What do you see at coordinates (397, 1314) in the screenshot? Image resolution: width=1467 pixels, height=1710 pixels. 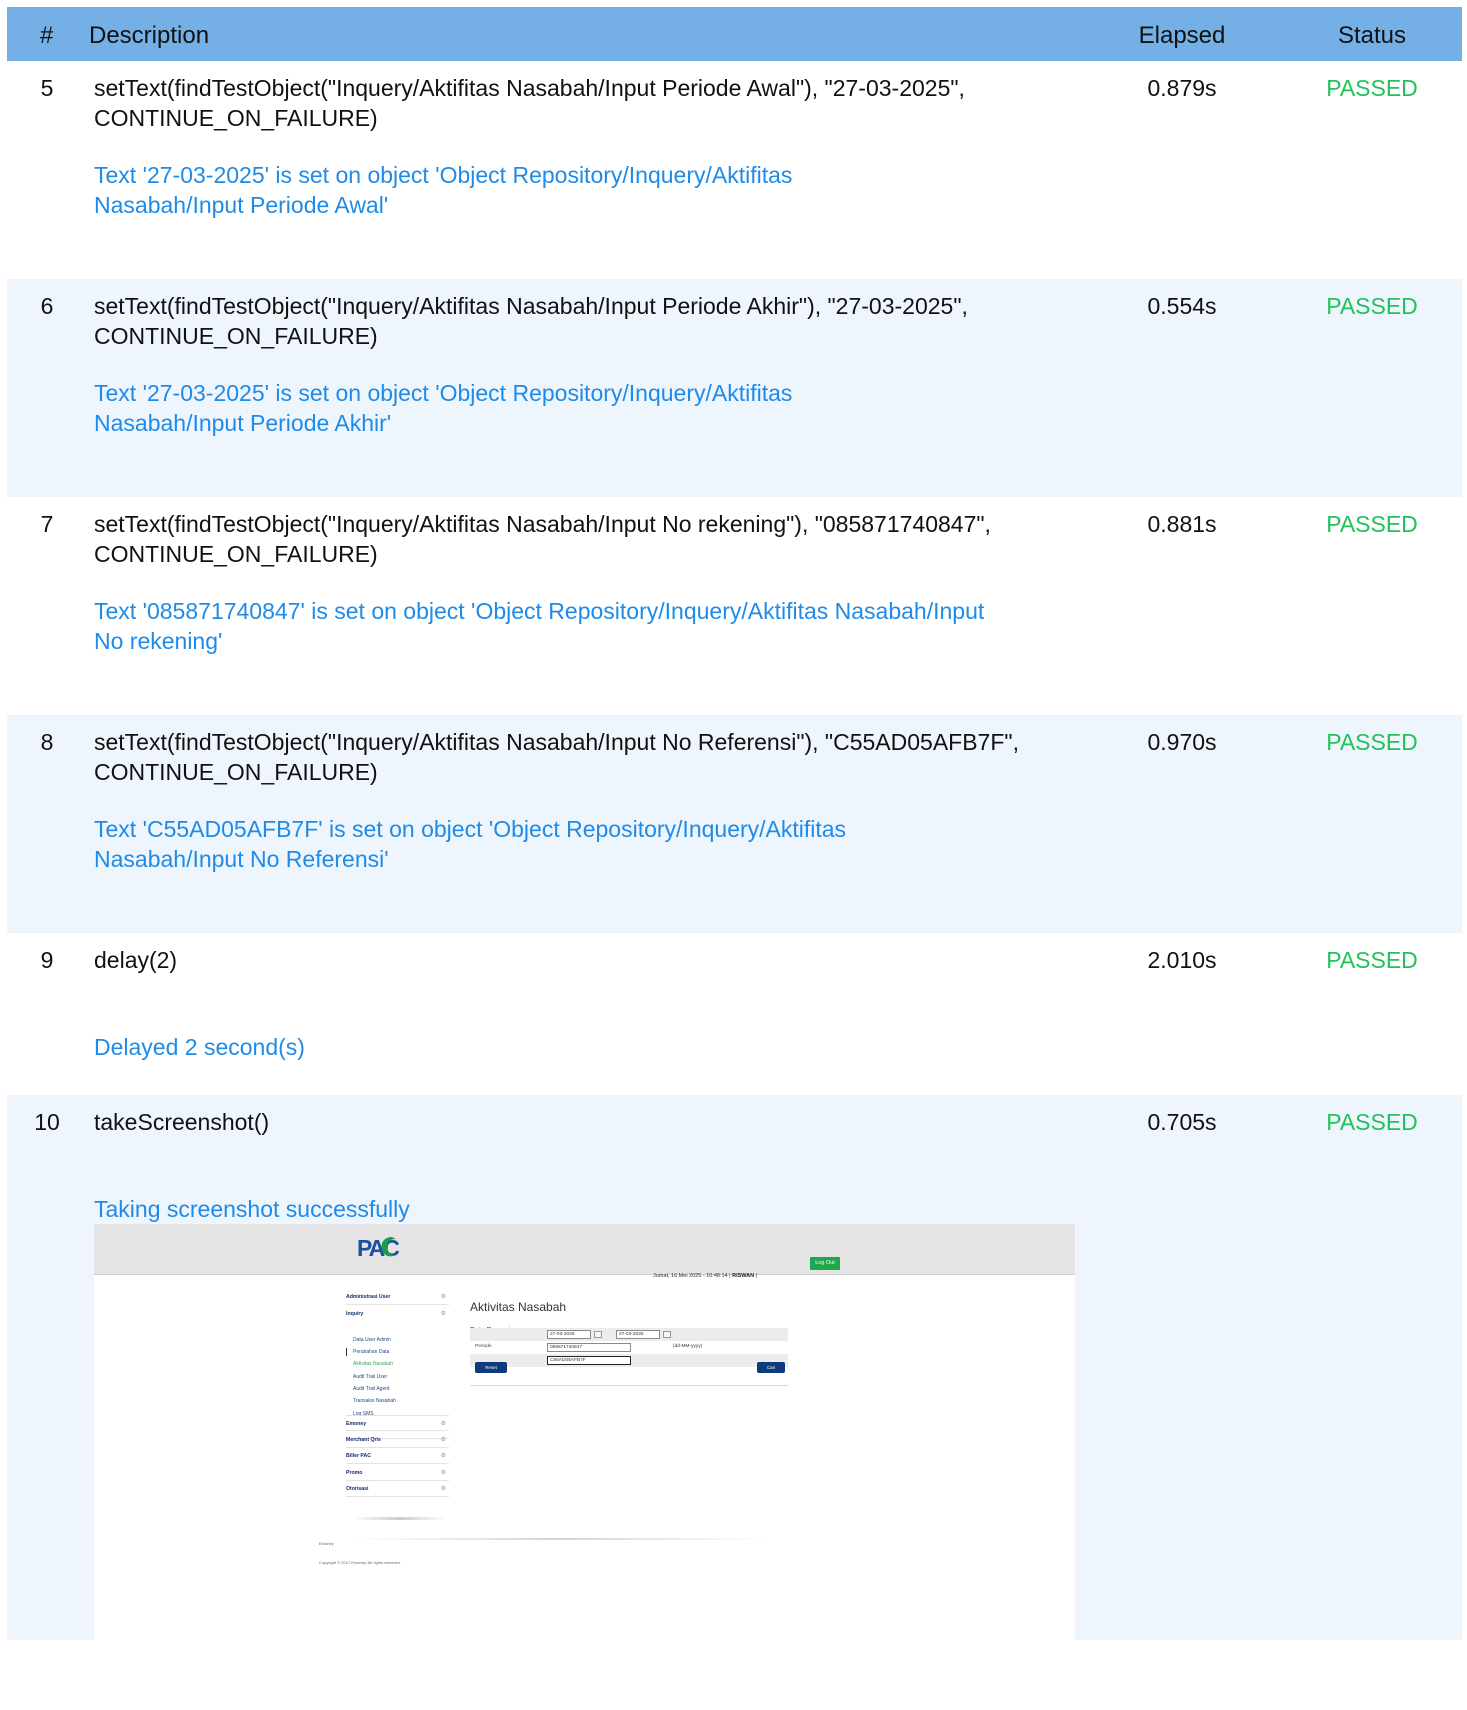 I see `menu-inquiry: Inquiry ⚙` at bounding box center [397, 1314].